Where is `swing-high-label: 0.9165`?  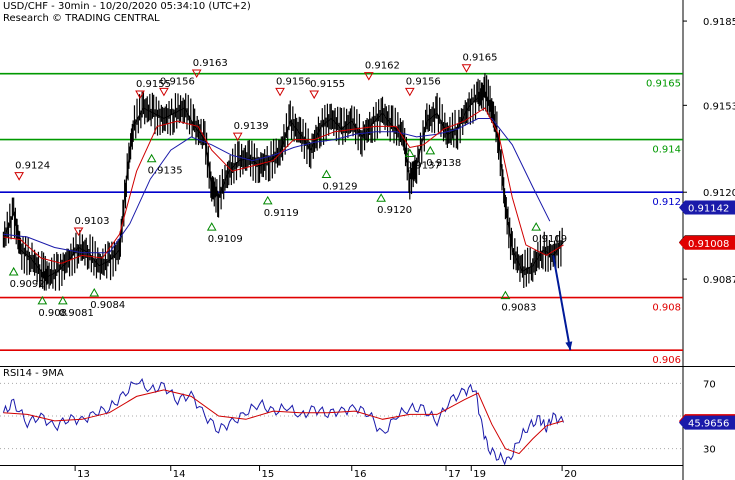 swing-high-label: 0.9165 is located at coordinates (479, 58).